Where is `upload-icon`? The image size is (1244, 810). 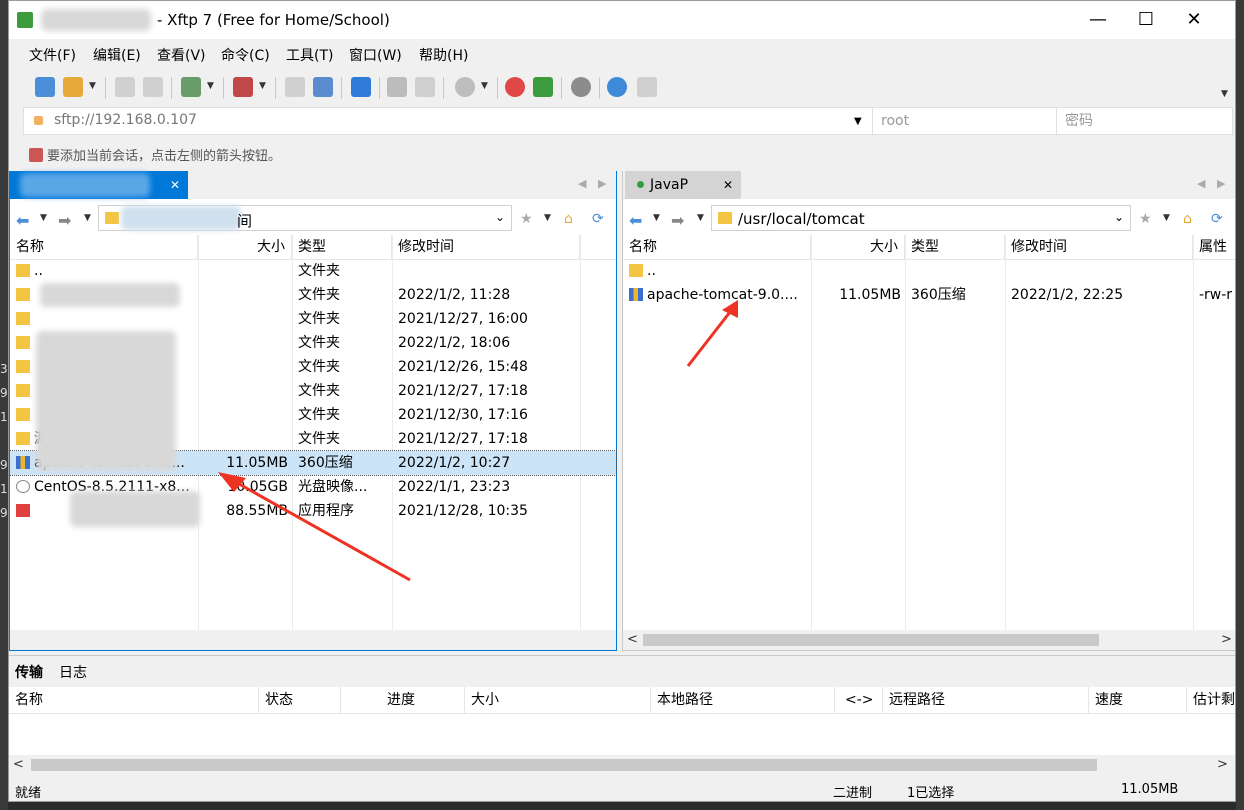
upload-icon is located at coordinates (295, 87).